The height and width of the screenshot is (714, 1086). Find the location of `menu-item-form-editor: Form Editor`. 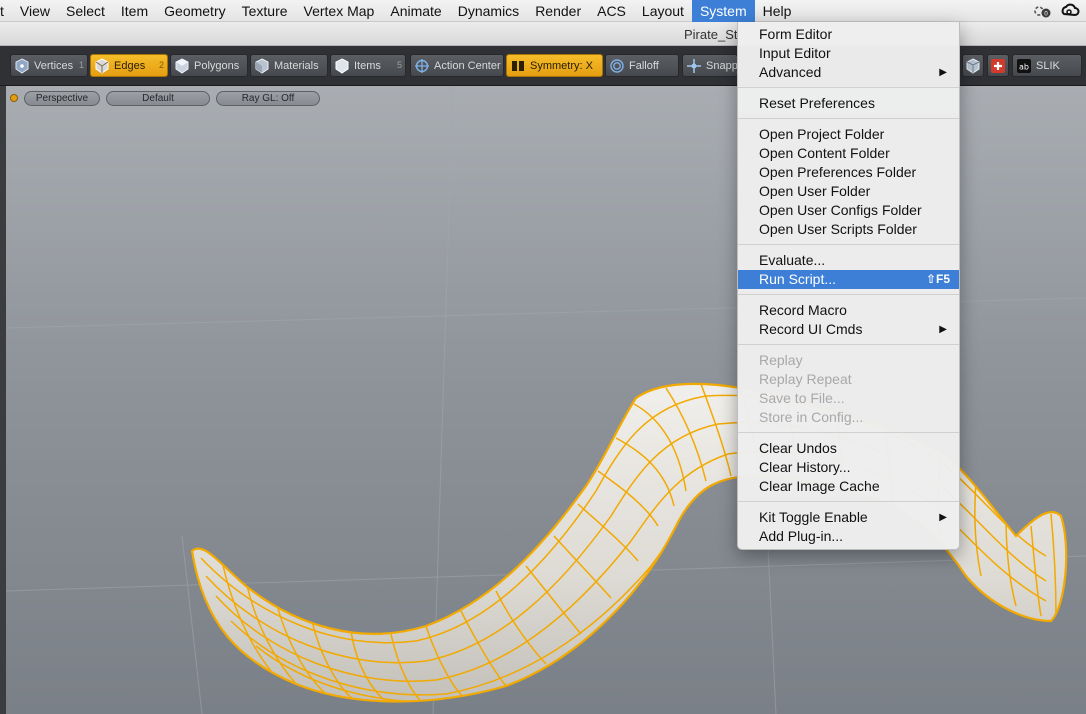

menu-item-form-editor: Form Editor is located at coordinates (848, 34).